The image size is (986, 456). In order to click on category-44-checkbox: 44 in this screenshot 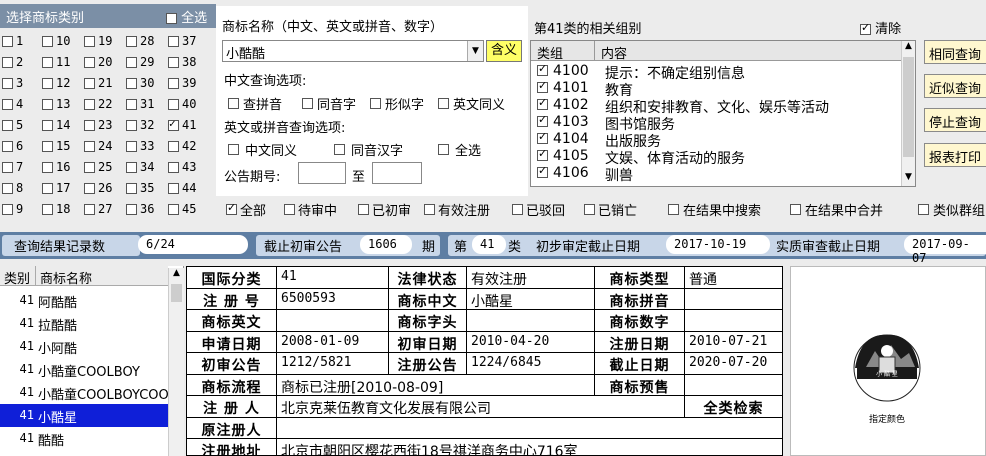, I will do `click(182, 188)`.